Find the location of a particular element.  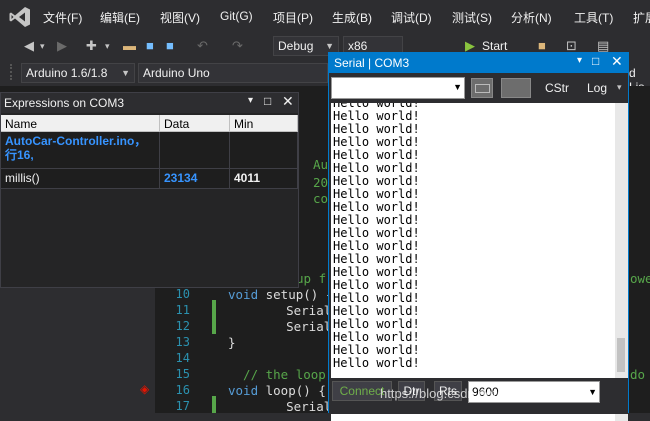

line-number: 13 is located at coordinates (182, 342).